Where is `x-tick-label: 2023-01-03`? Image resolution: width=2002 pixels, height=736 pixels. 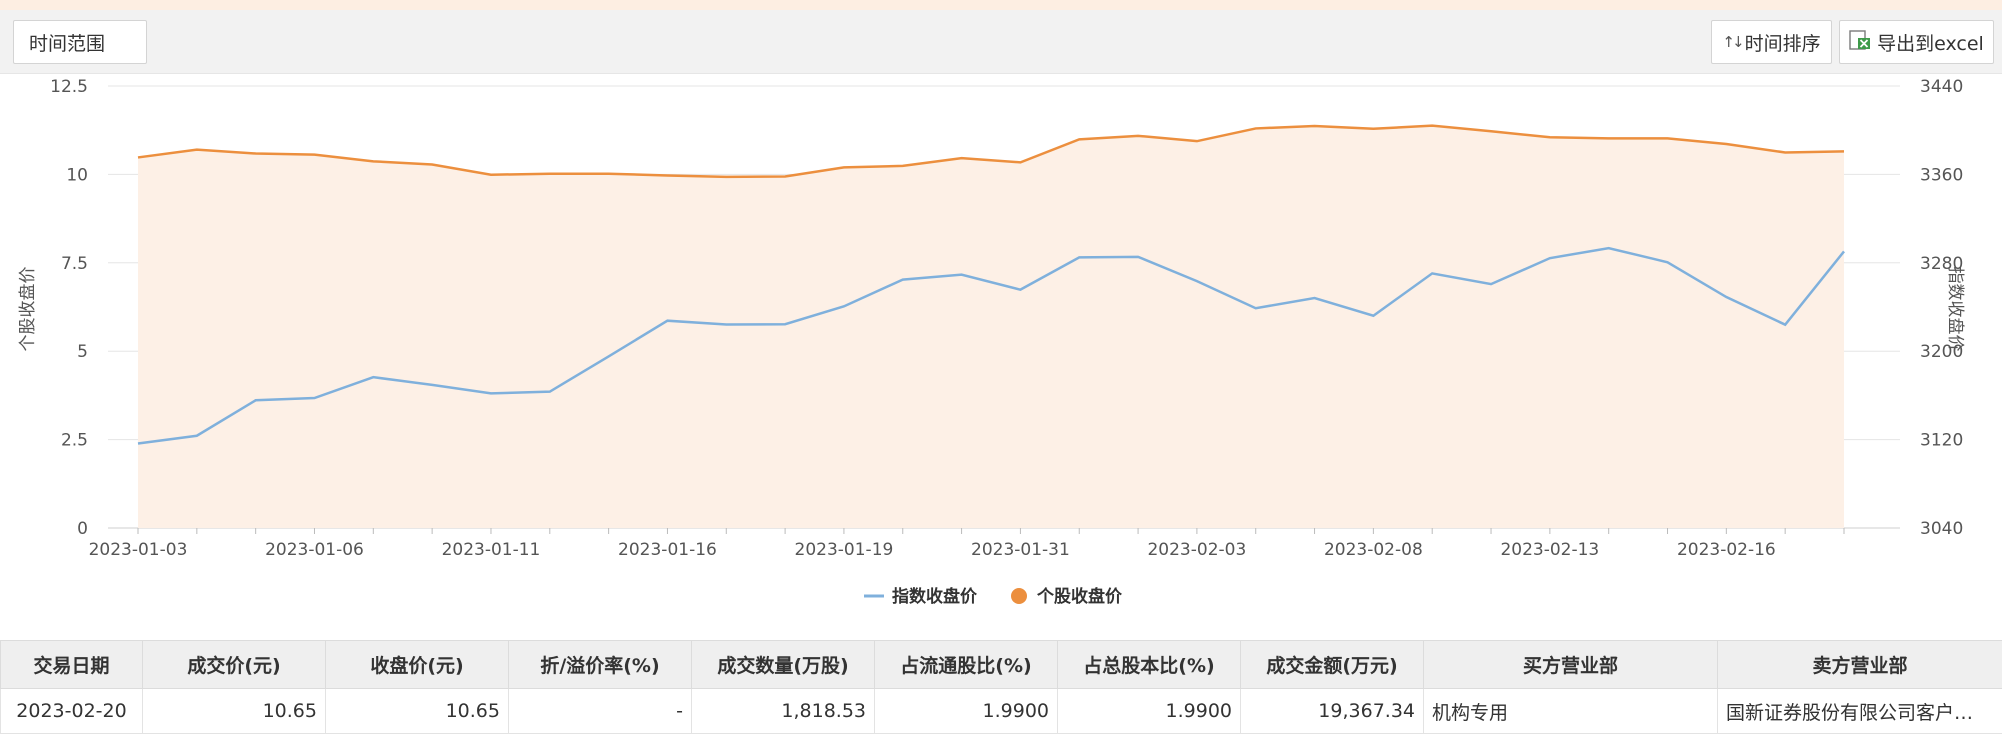 x-tick-label: 2023-01-03 is located at coordinates (138, 550).